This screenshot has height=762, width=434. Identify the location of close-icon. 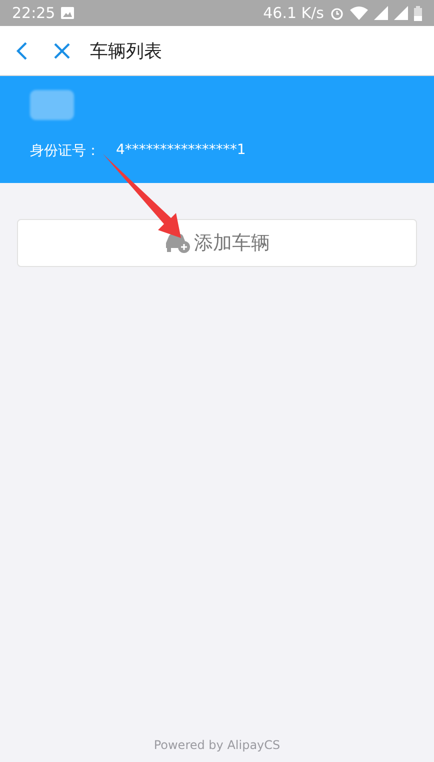
(62, 50).